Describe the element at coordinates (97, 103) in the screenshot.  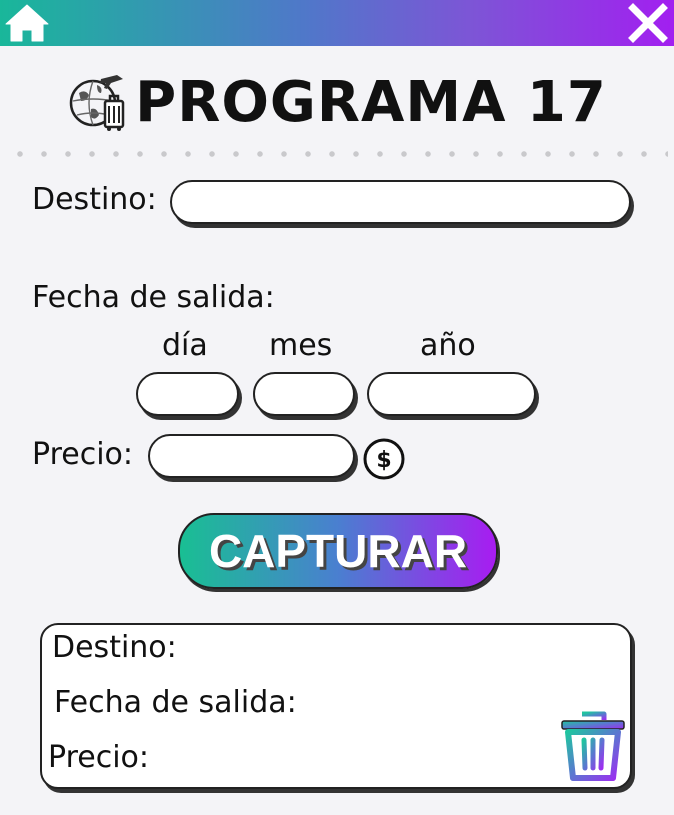
I see `travel-globe-luggage-icon` at that location.